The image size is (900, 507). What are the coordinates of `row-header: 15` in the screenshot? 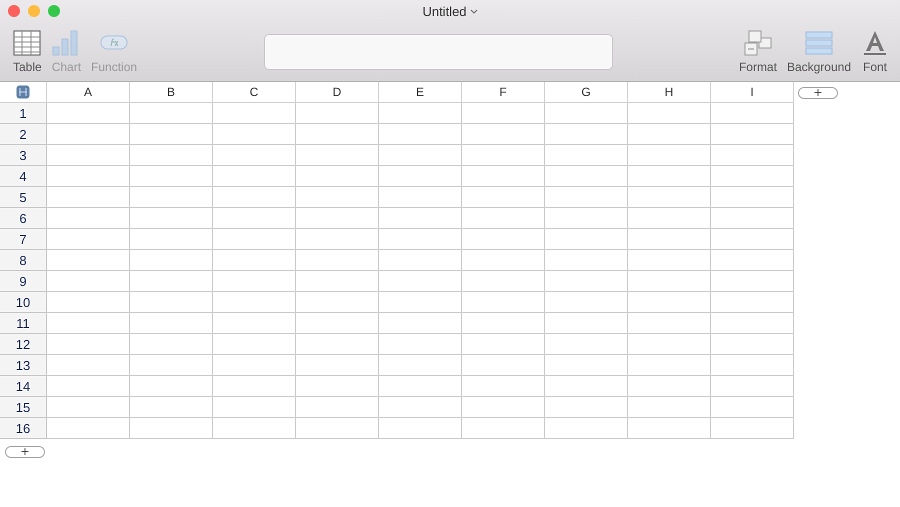 It's located at (23, 407).